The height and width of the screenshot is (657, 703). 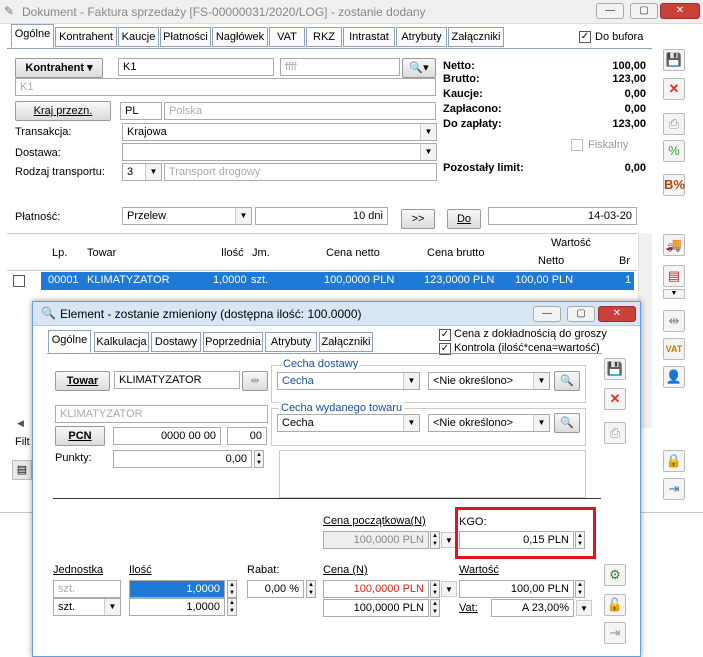 What do you see at coordinates (674, 185) in the screenshot?
I see `discount-button: B%` at bounding box center [674, 185].